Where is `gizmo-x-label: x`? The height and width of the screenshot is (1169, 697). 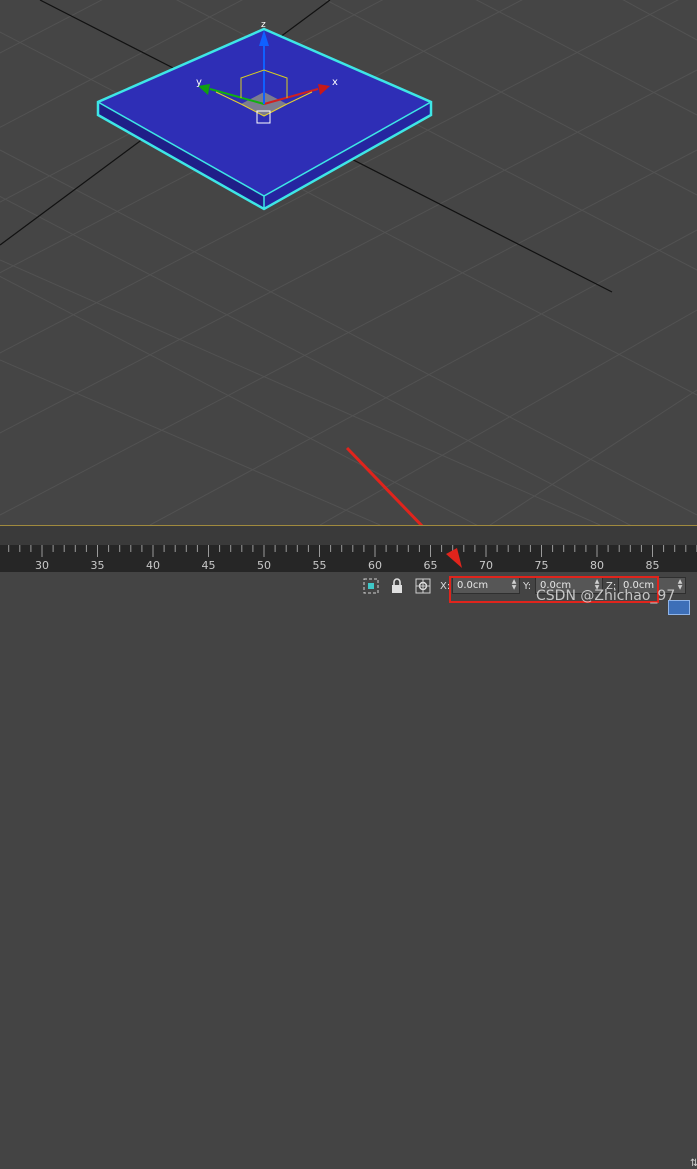
gizmo-x-label: x is located at coordinates (335, 82).